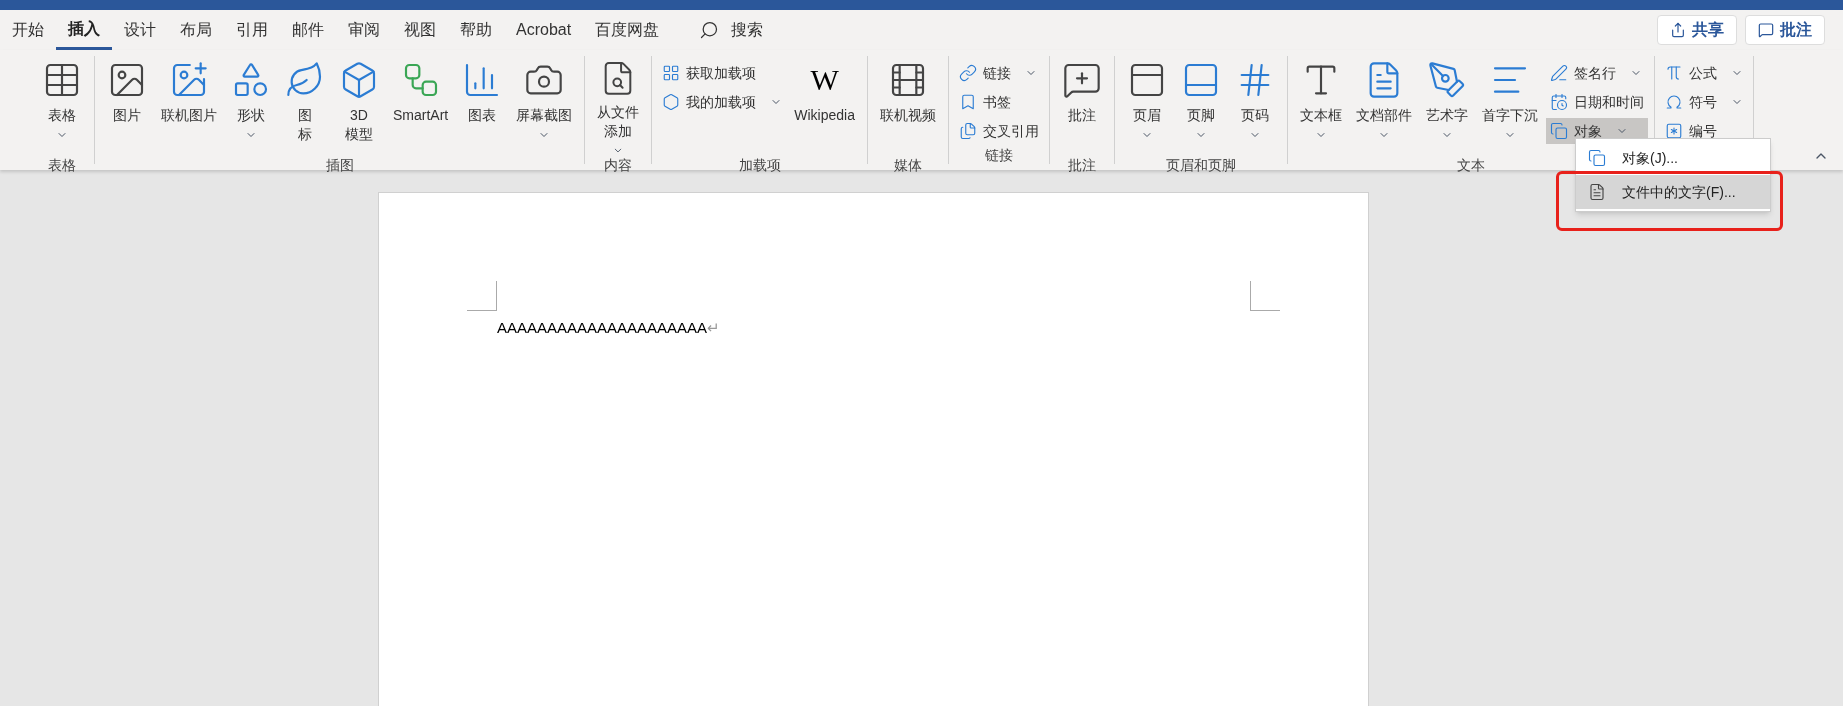  What do you see at coordinates (339, 165) in the screenshot?
I see `group-label: 插图` at bounding box center [339, 165].